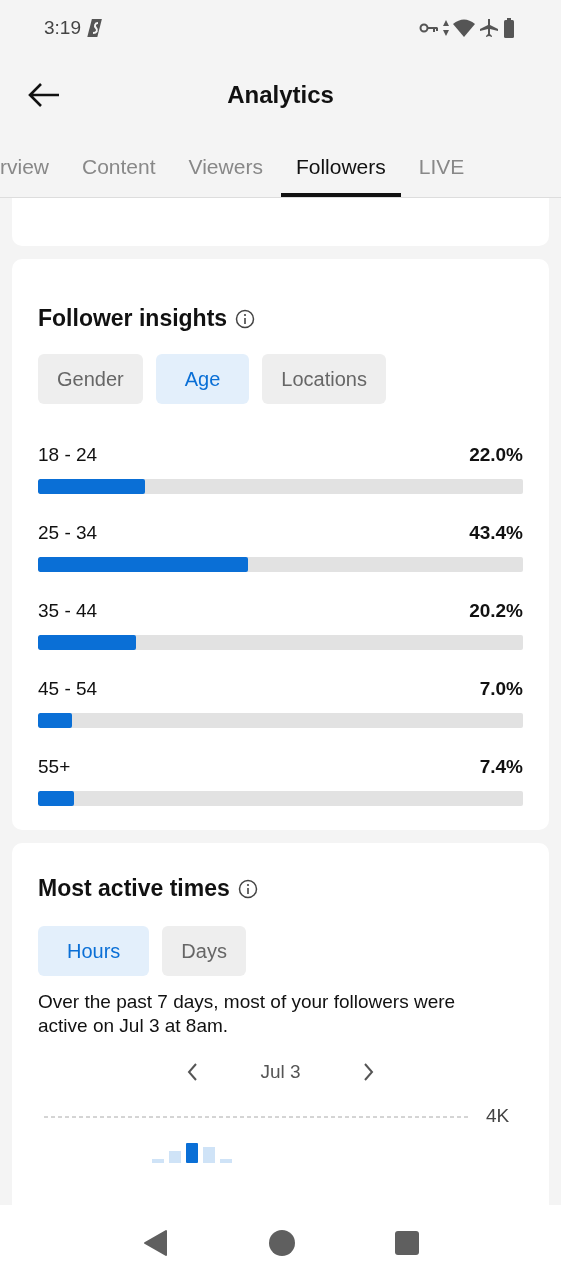  I want to click on percentage-value: 43.4%, so click(496, 533).